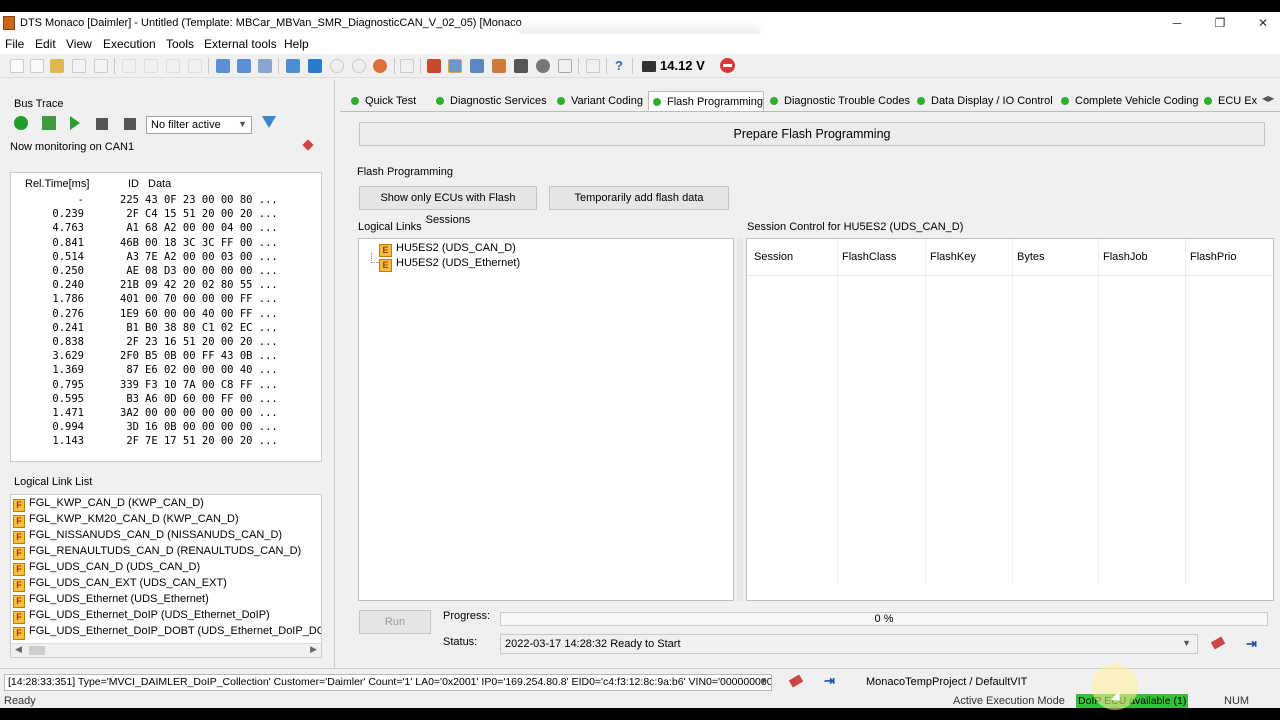  Describe the element at coordinates (521, 66) in the screenshot. I see `vehicle-icon` at that location.